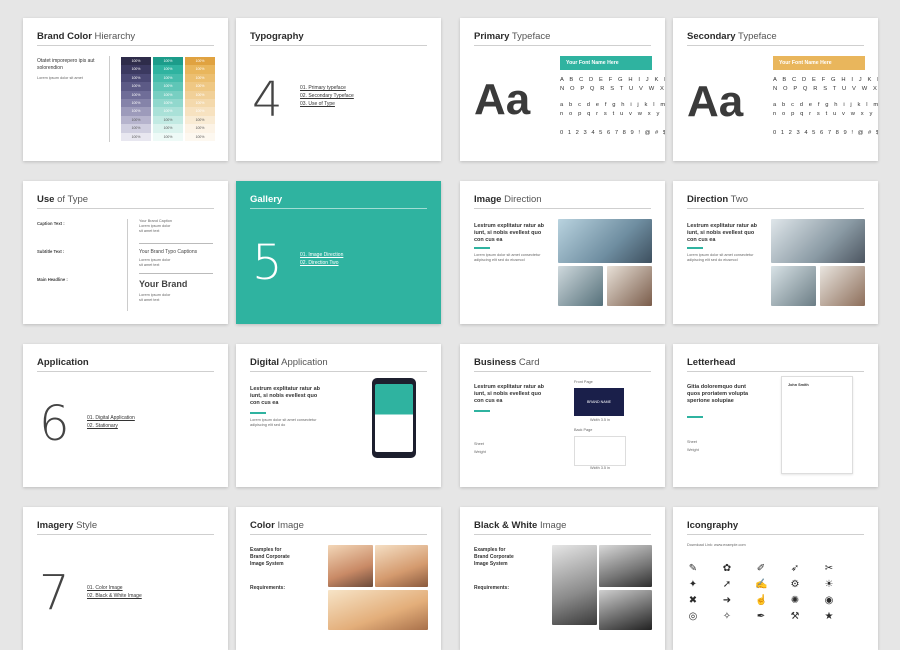 The height and width of the screenshot is (650, 900). Describe the element at coordinates (693, 584) in the screenshot. I see `paint-icon: ✦` at that location.